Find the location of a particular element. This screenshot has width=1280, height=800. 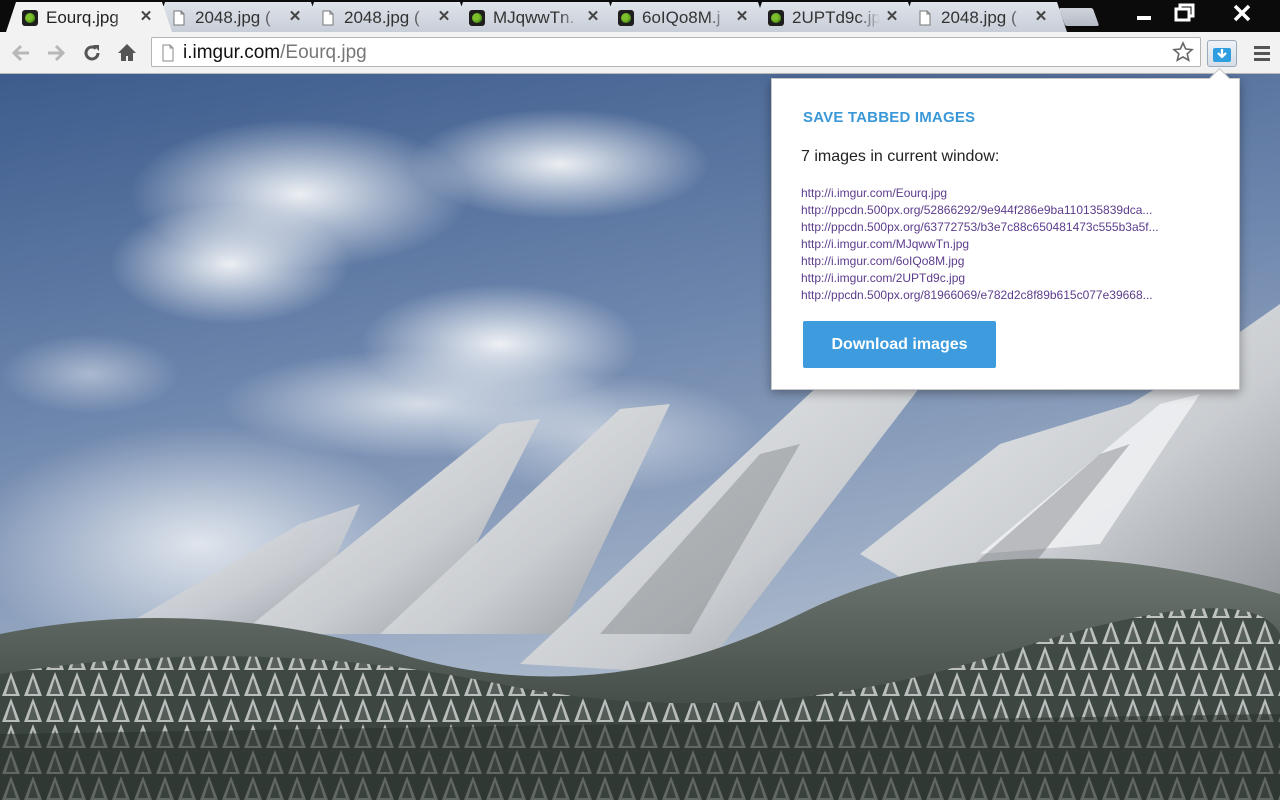

forward-button is located at coordinates (56, 53).